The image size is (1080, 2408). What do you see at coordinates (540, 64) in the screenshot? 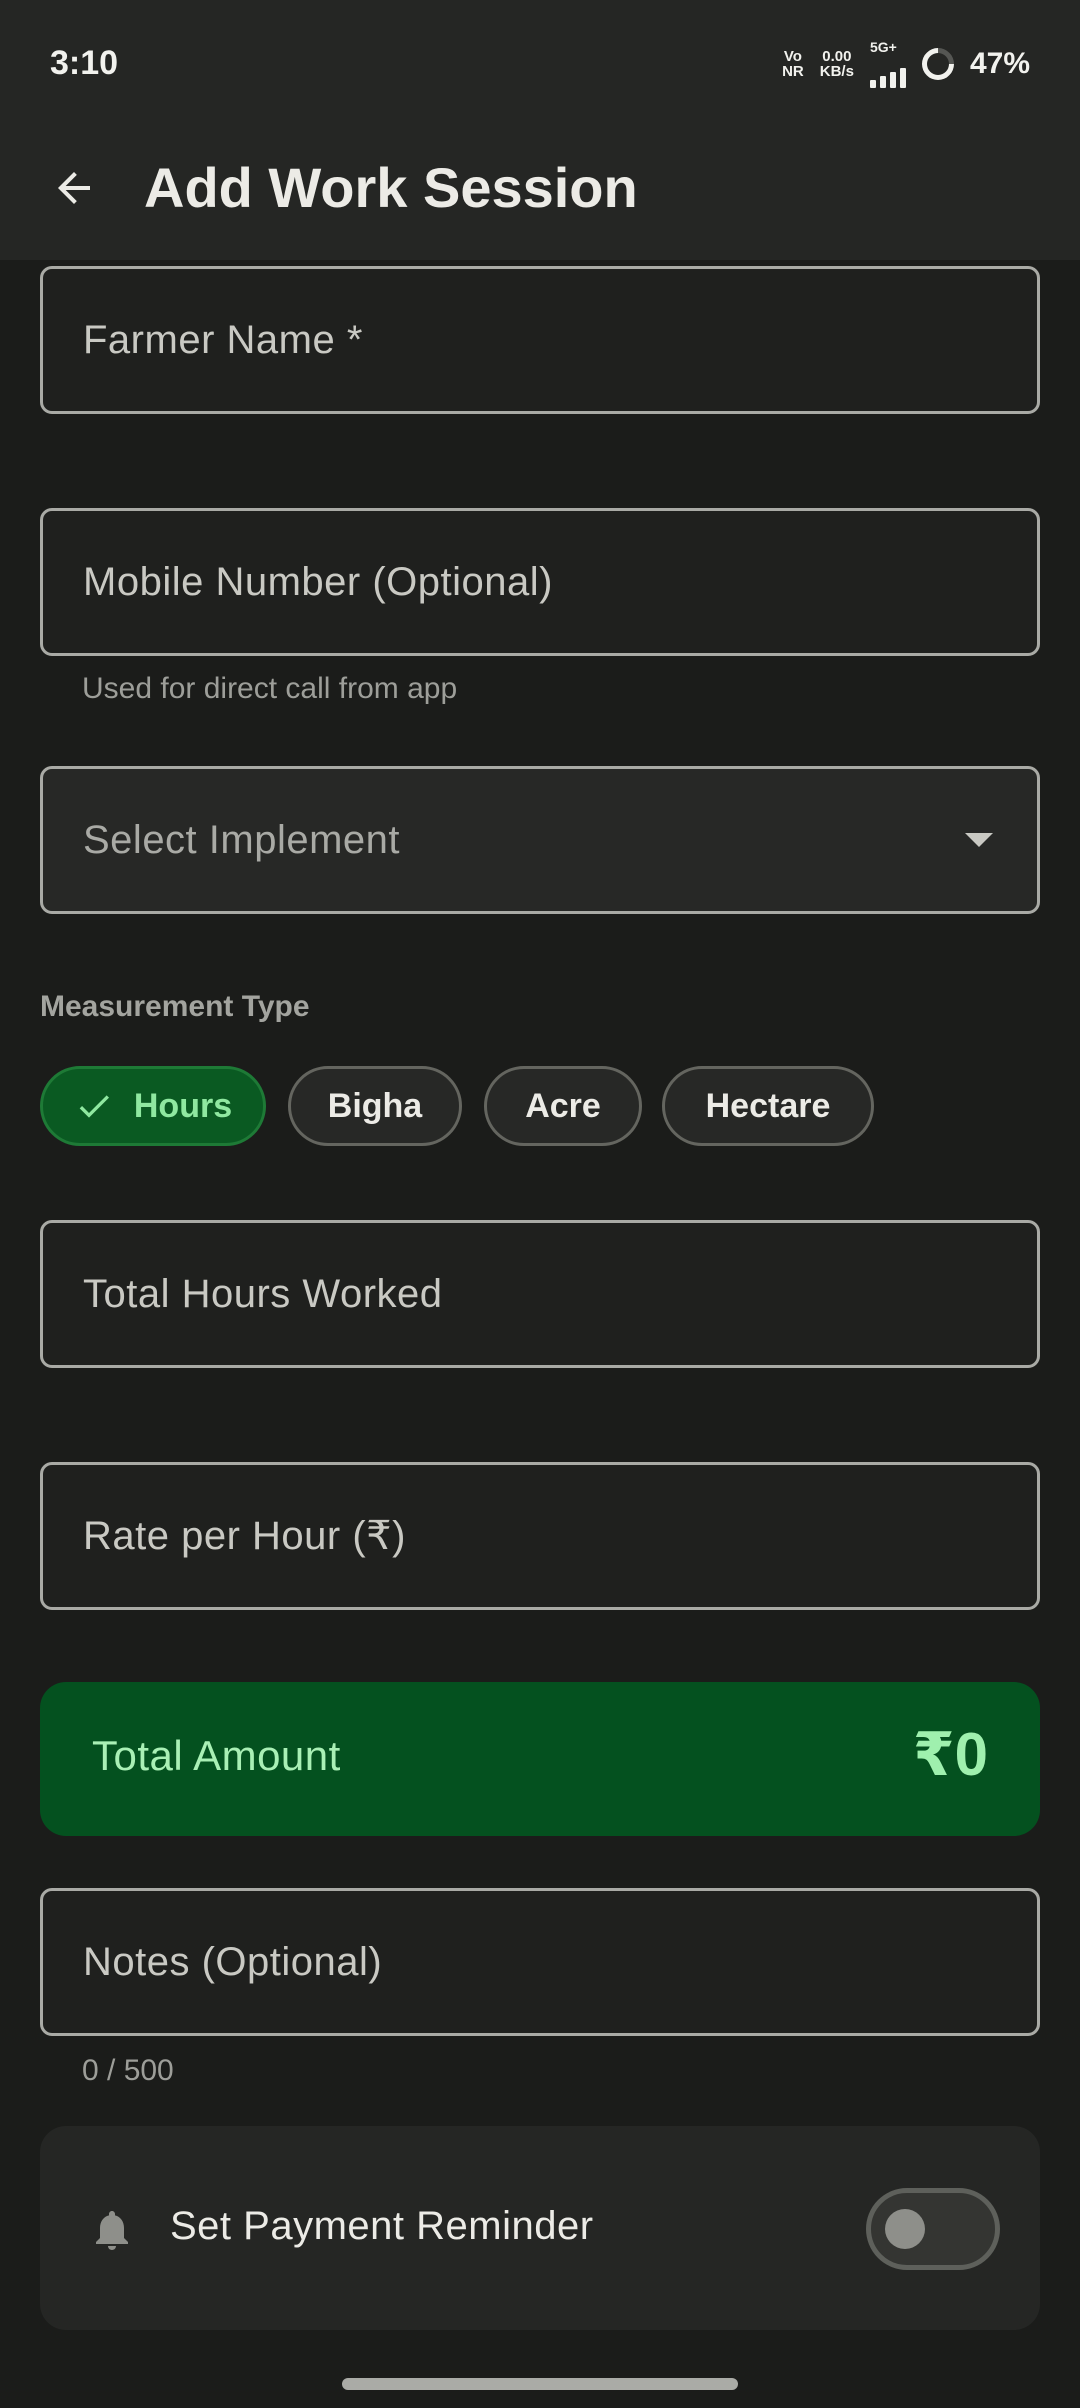
I see `status-bar: 3:10 Vo NR 0.00 KB/s 5G+ 47%` at bounding box center [540, 64].